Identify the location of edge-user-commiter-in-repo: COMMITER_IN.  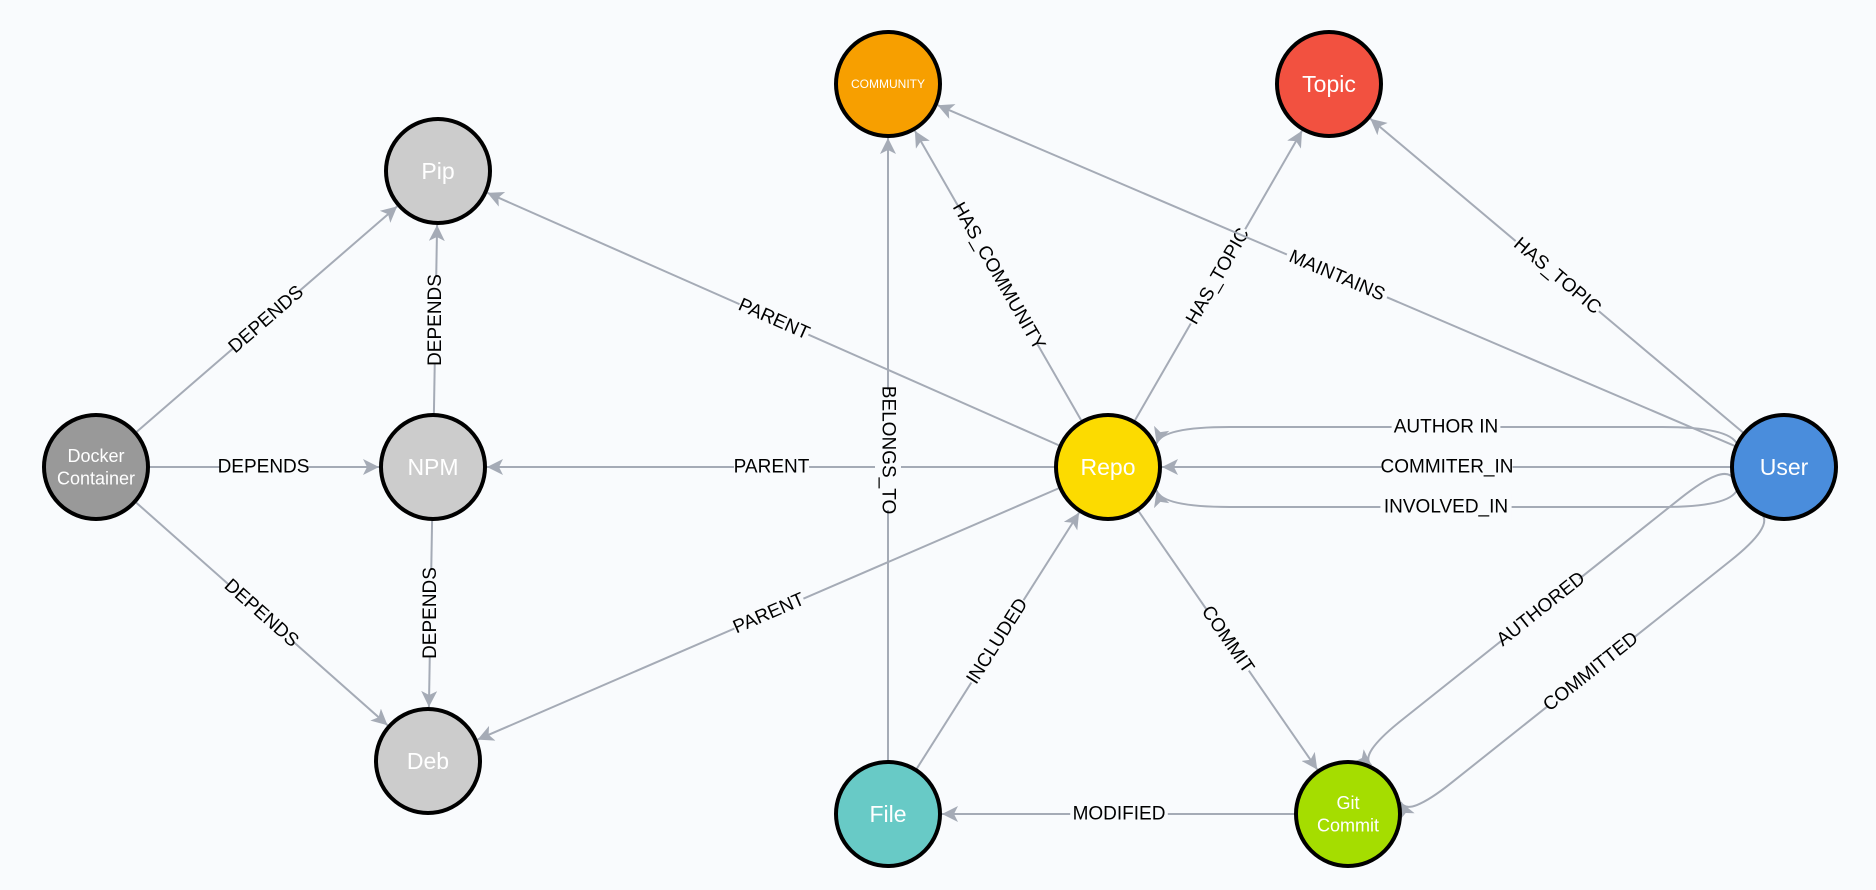
(1447, 467).